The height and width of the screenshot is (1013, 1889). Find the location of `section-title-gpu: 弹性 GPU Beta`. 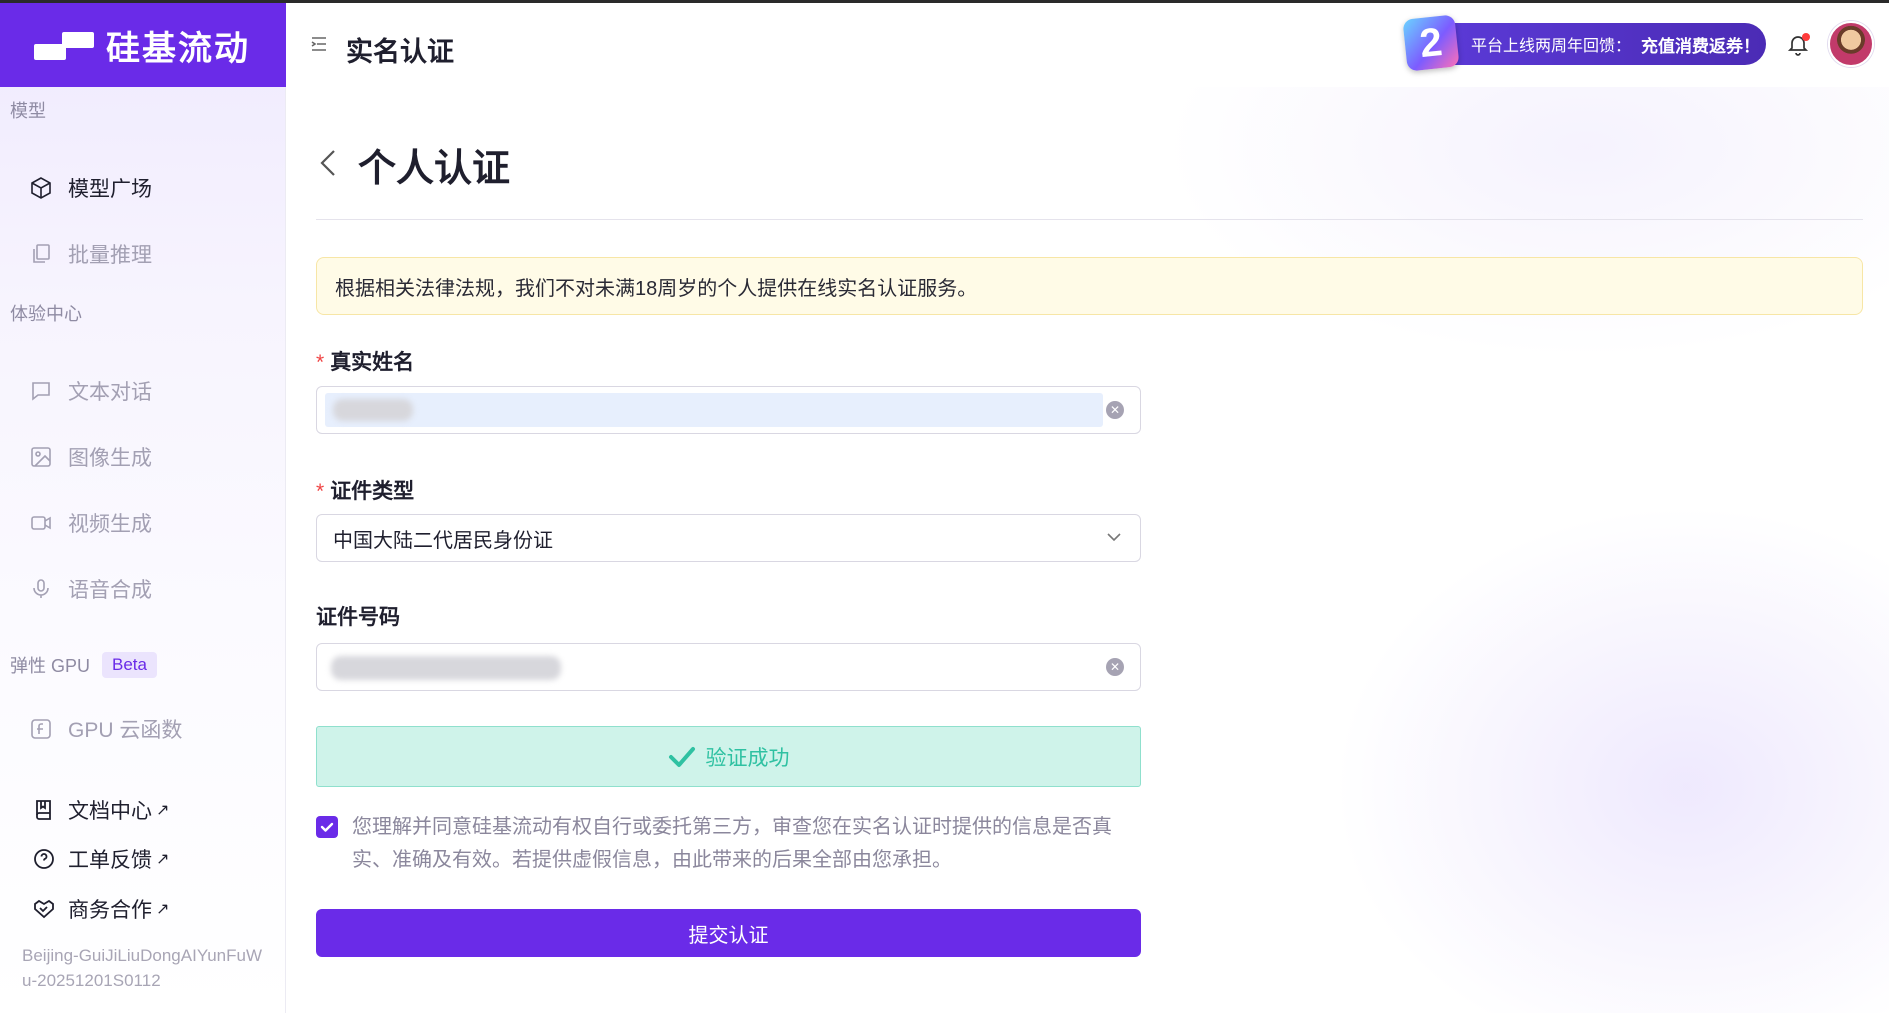

section-title-gpu: 弹性 GPU Beta is located at coordinates (83, 665).